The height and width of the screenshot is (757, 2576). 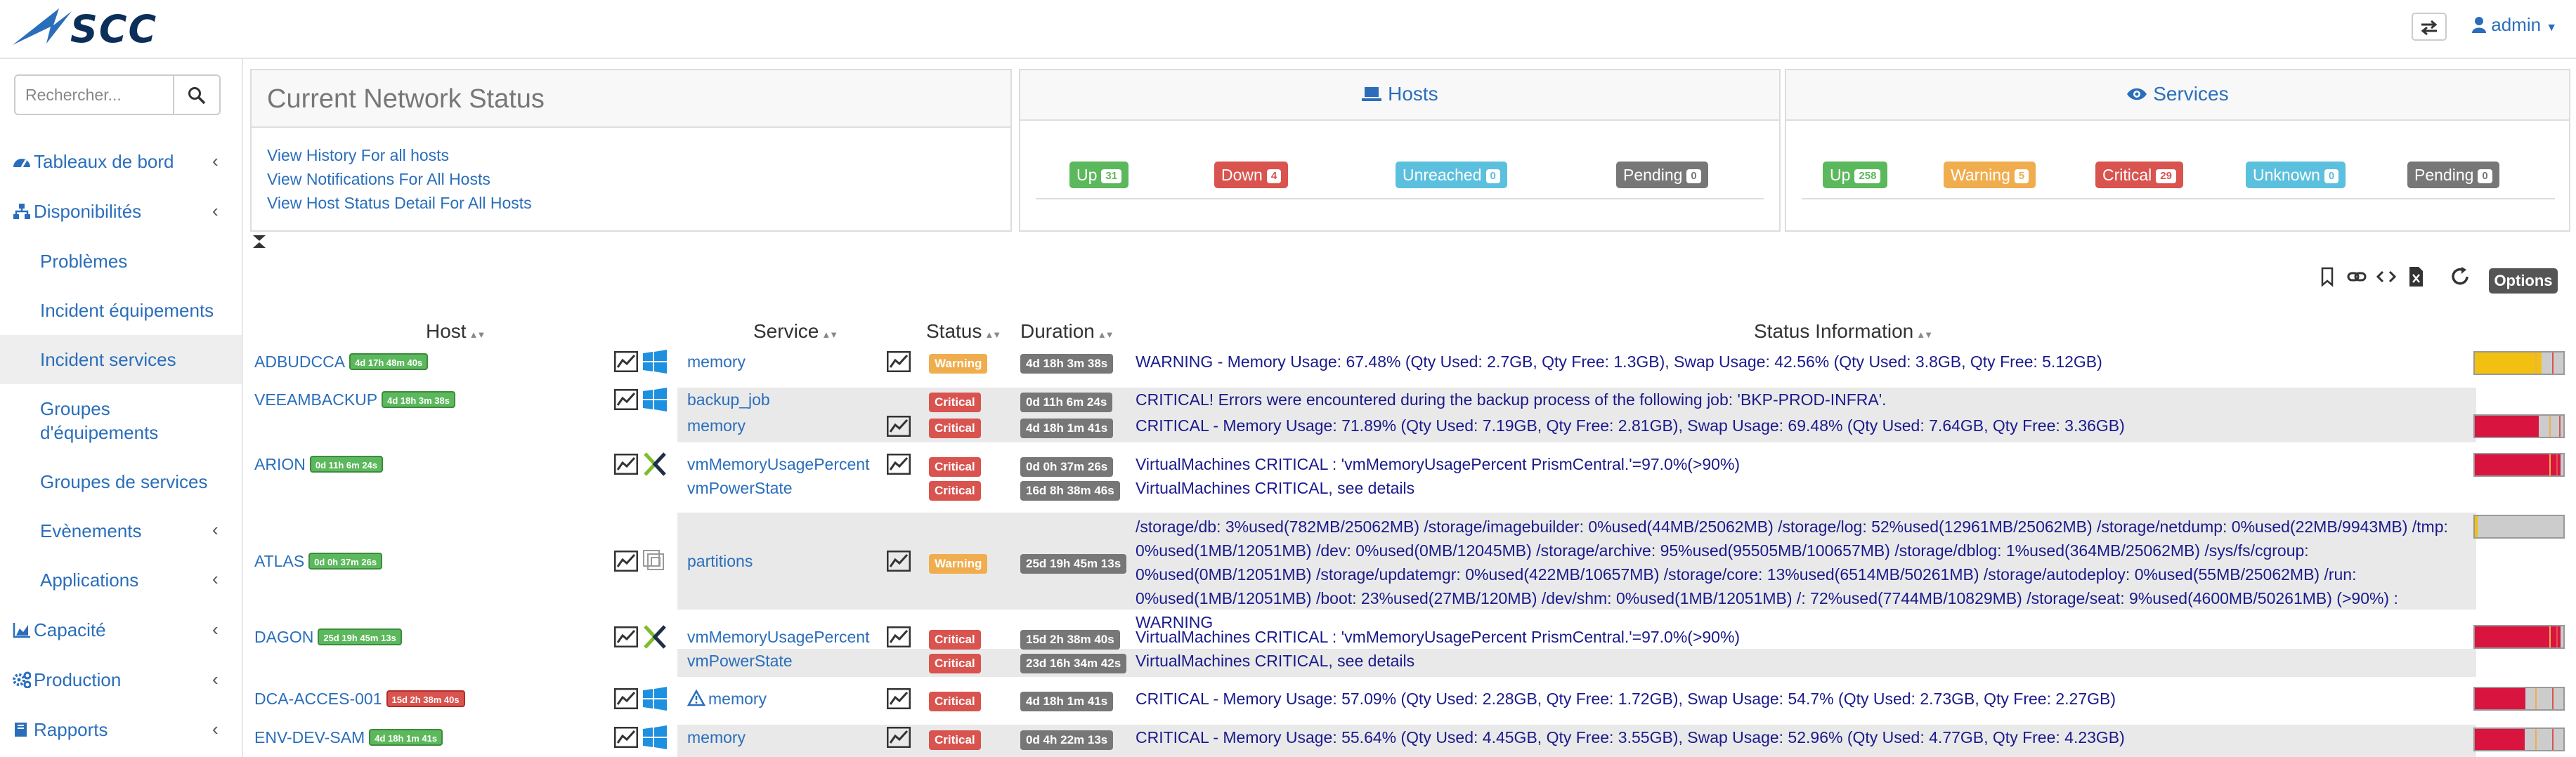 I want to click on sidebar-item-groupes-equipements: Groupes d'équipements, so click(x=121, y=420).